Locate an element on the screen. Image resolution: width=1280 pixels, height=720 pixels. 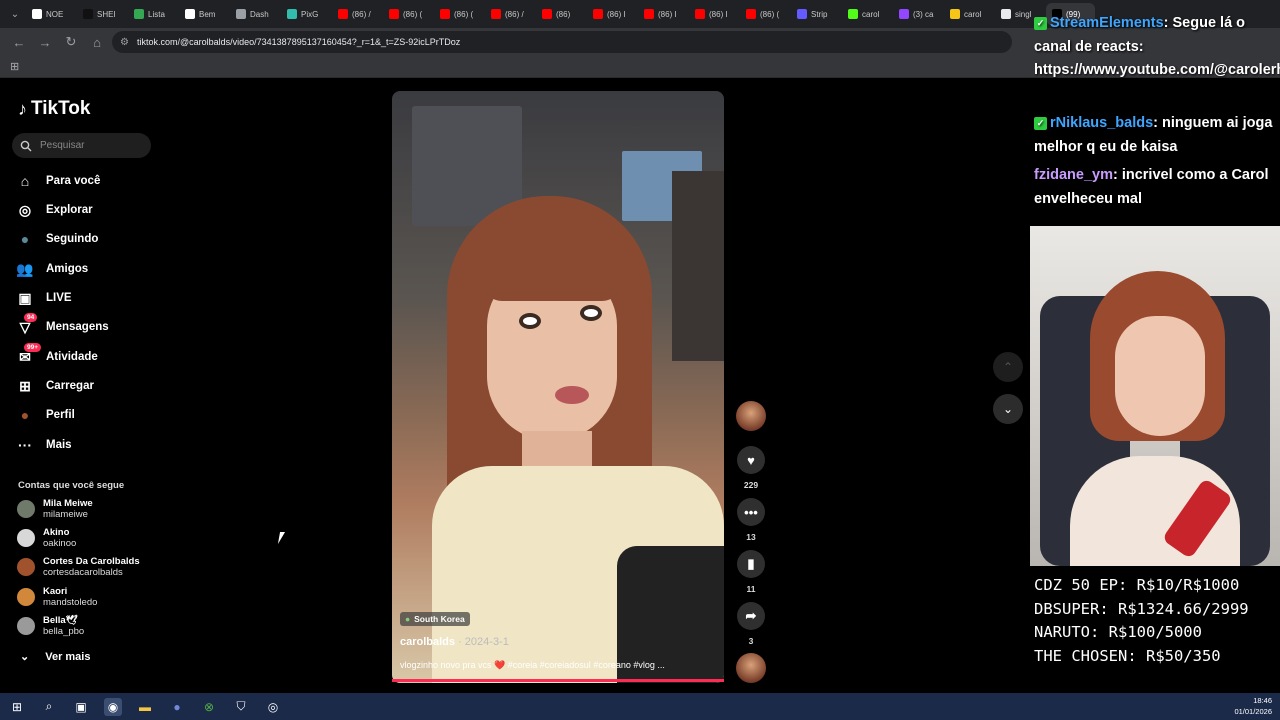
search-icon: ⌕ is located at coordinates (49, 707).